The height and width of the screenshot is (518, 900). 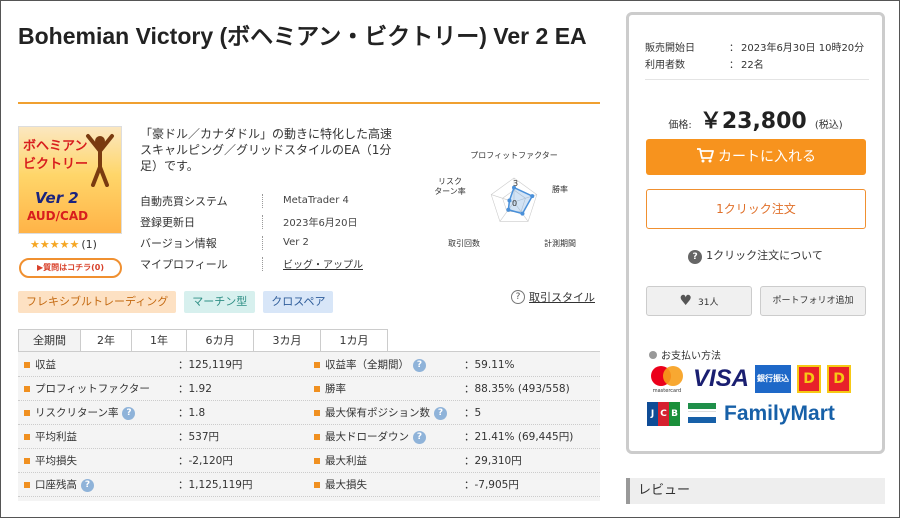 I want to click on price-label: 価格:, so click(x=680, y=125).